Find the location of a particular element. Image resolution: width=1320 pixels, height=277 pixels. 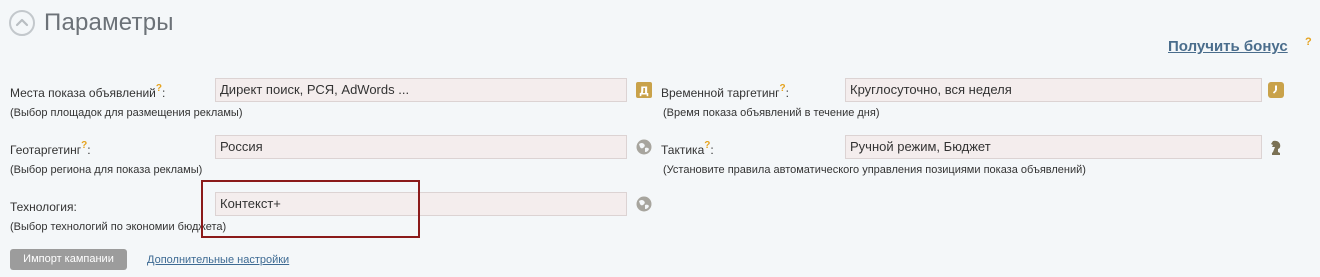

time-targeting-field: Круглосуточно, вся неделя is located at coordinates (1053, 90).